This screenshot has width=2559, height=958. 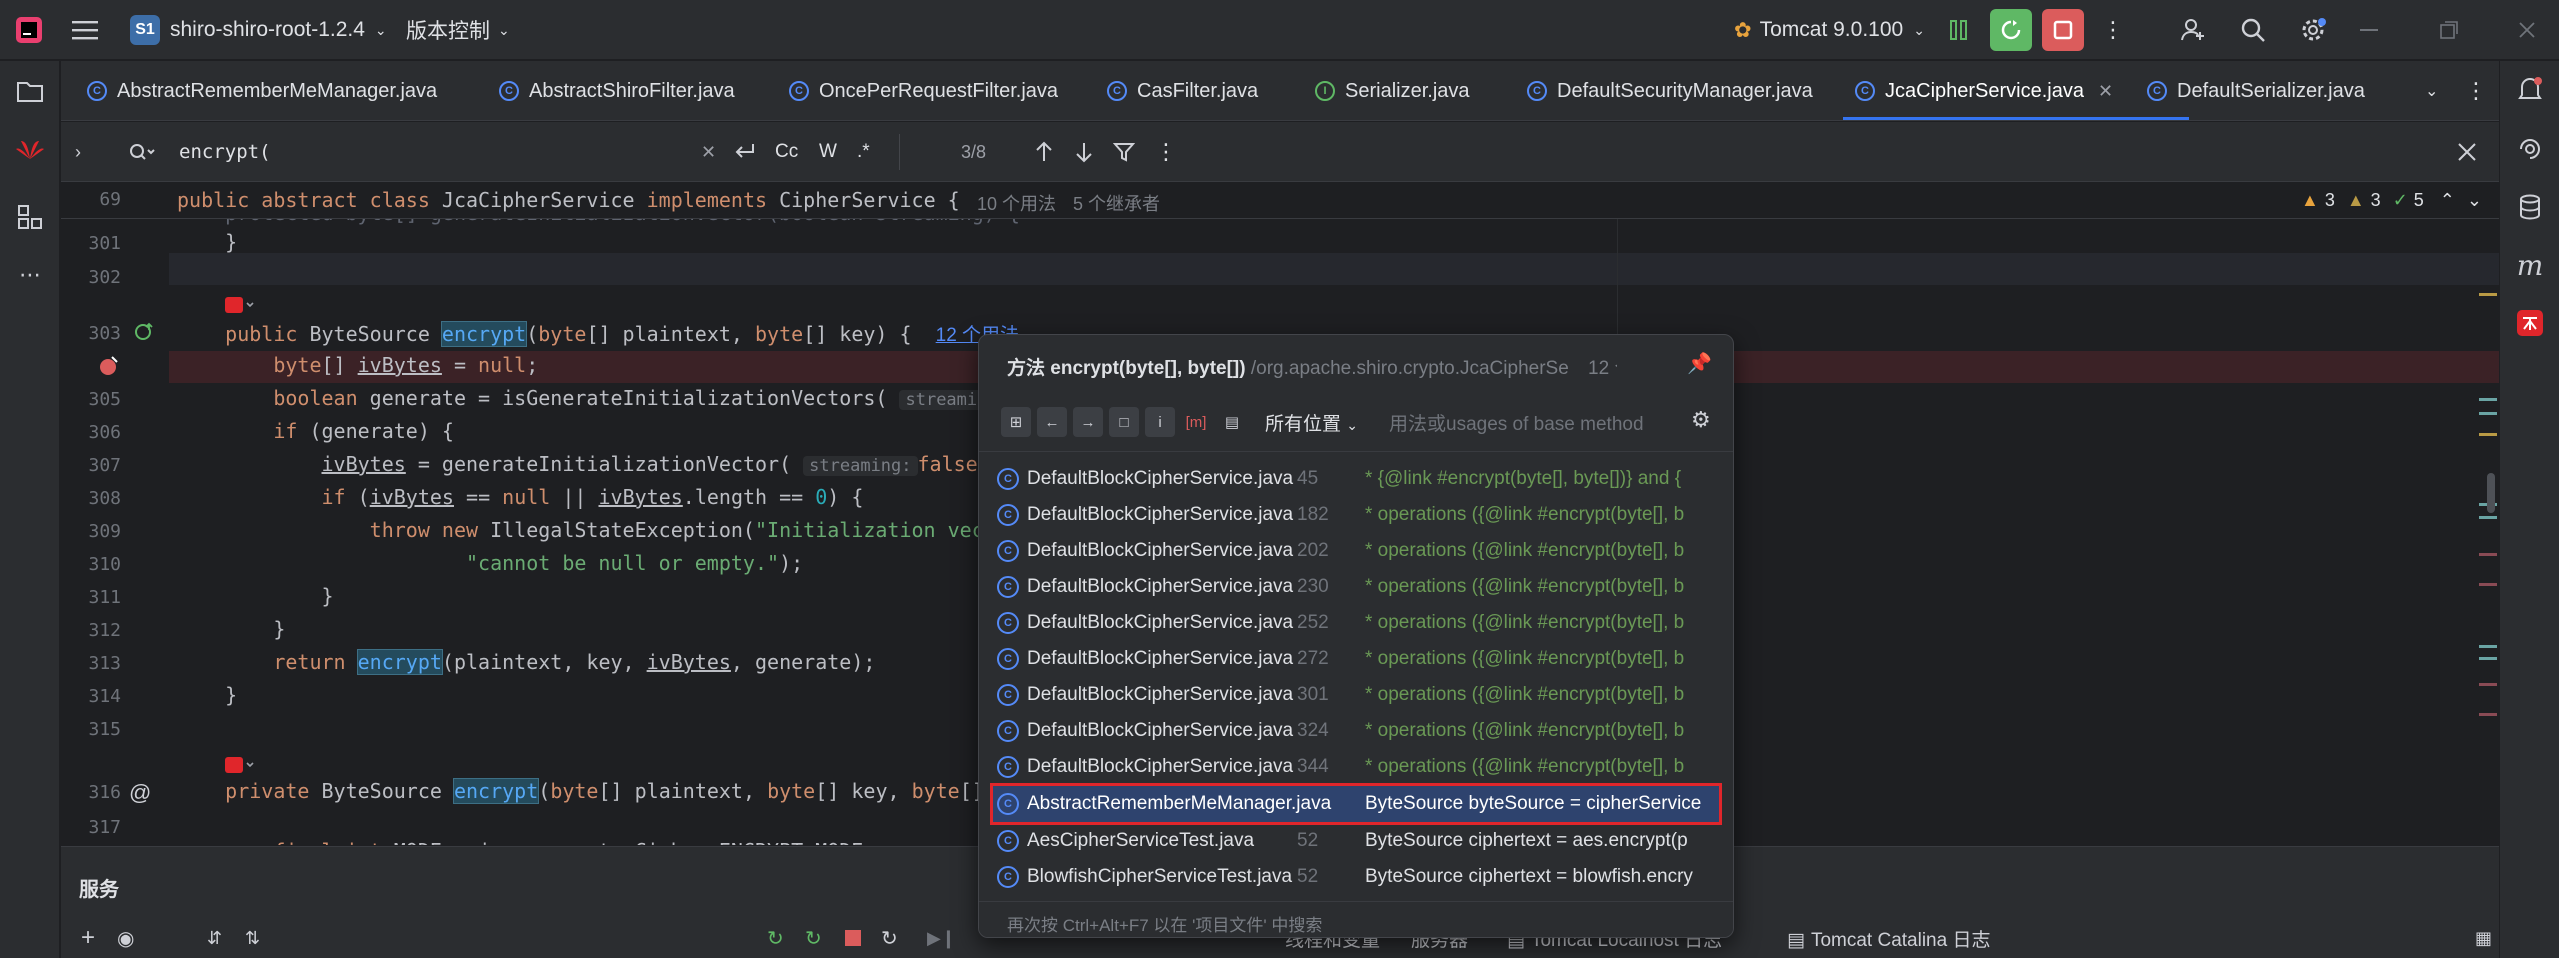 What do you see at coordinates (225, 152) in the screenshot?
I see `search-input: encrypt(` at bounding box center [225, 152].